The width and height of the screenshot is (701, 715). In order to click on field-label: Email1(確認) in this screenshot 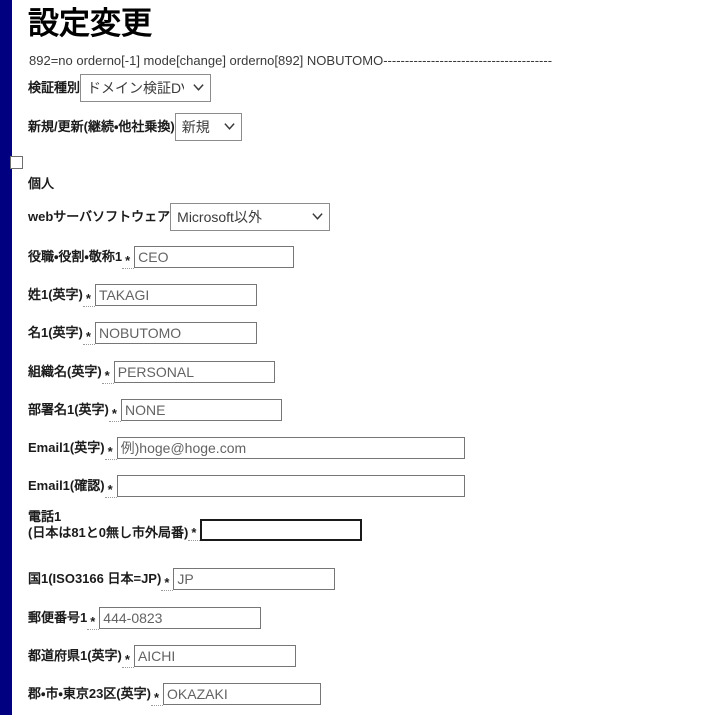, I will do `click(66, 485)`.